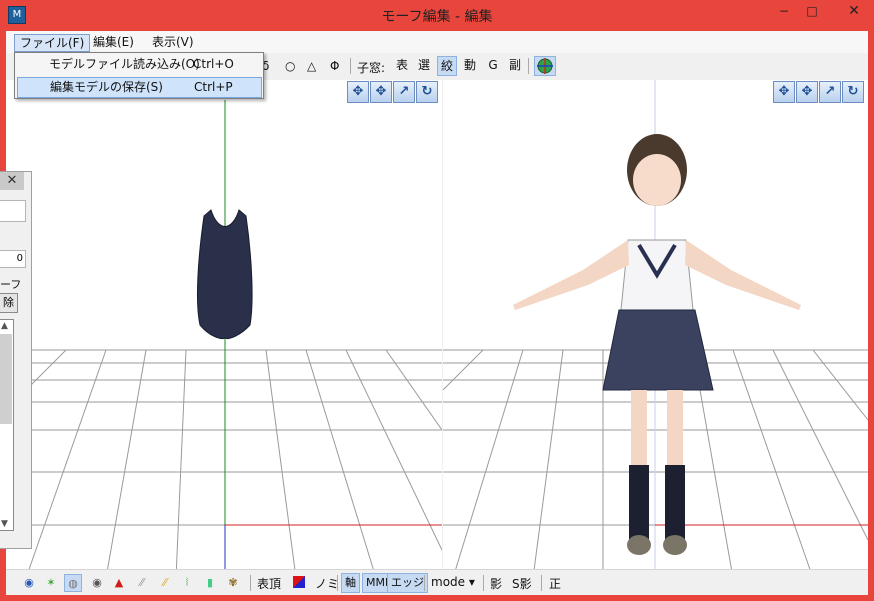 The width and height of the screenshot is (874, 601). I want to click on rigid-icon: ▮, so click(210, 583).